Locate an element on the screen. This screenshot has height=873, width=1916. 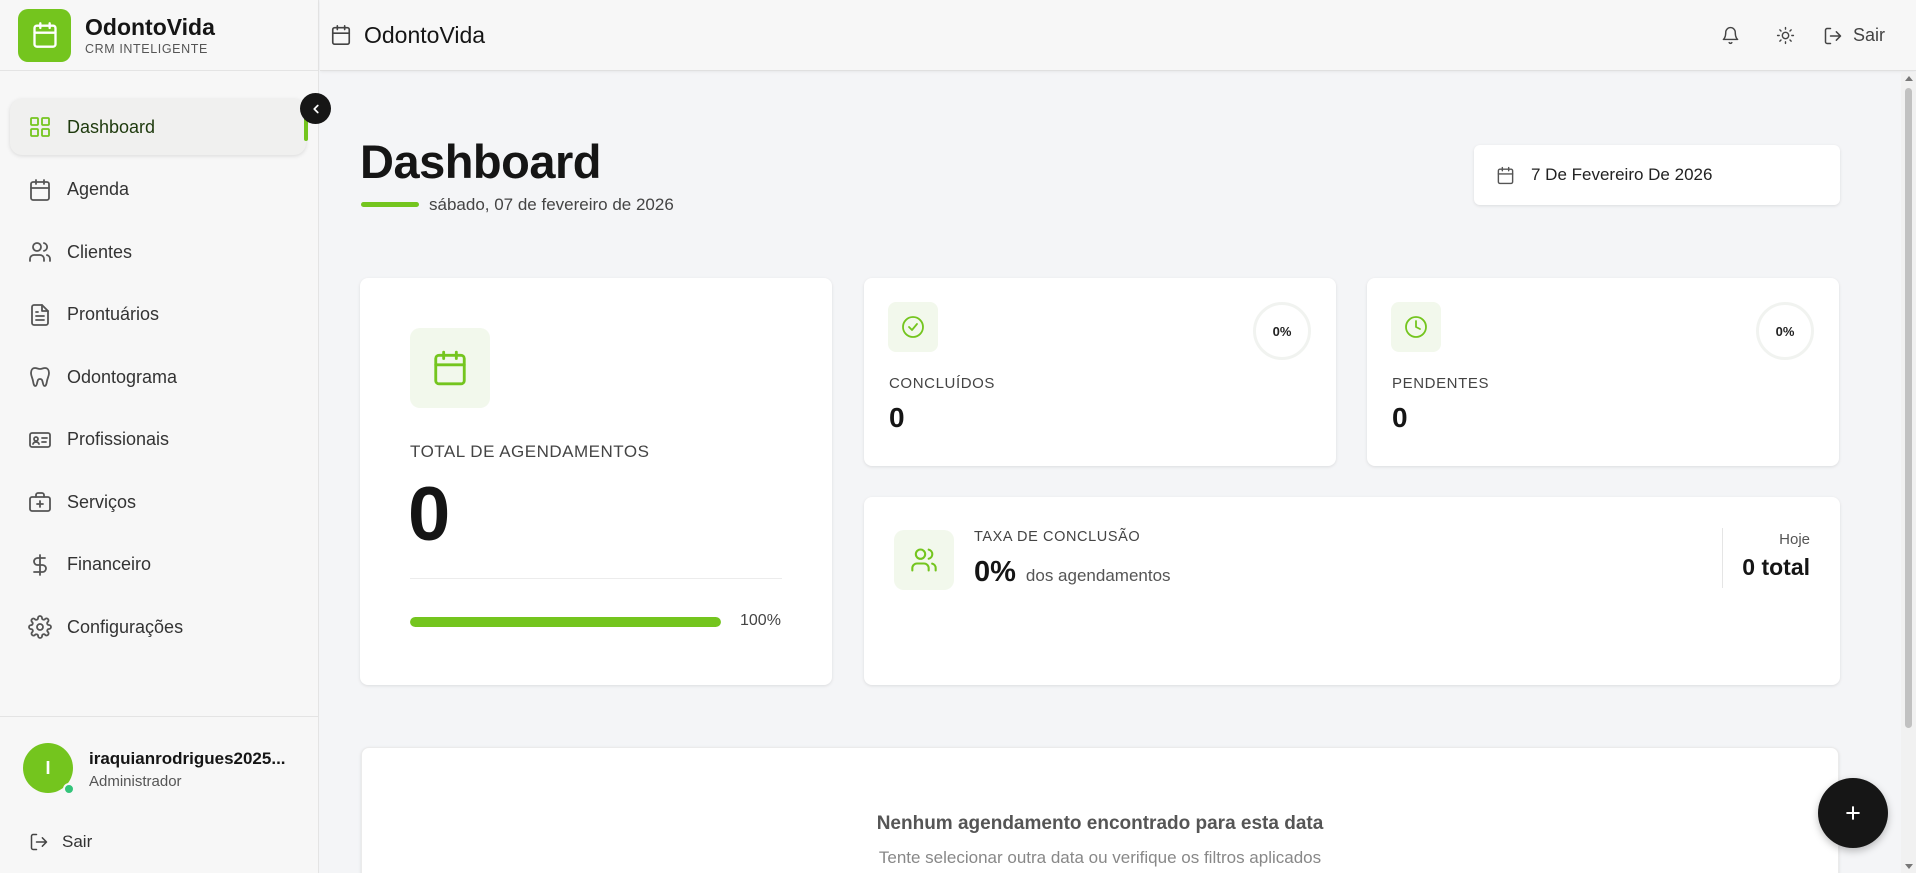
sidebar-item-label: Prontuários is located at coordinates (113, 314).